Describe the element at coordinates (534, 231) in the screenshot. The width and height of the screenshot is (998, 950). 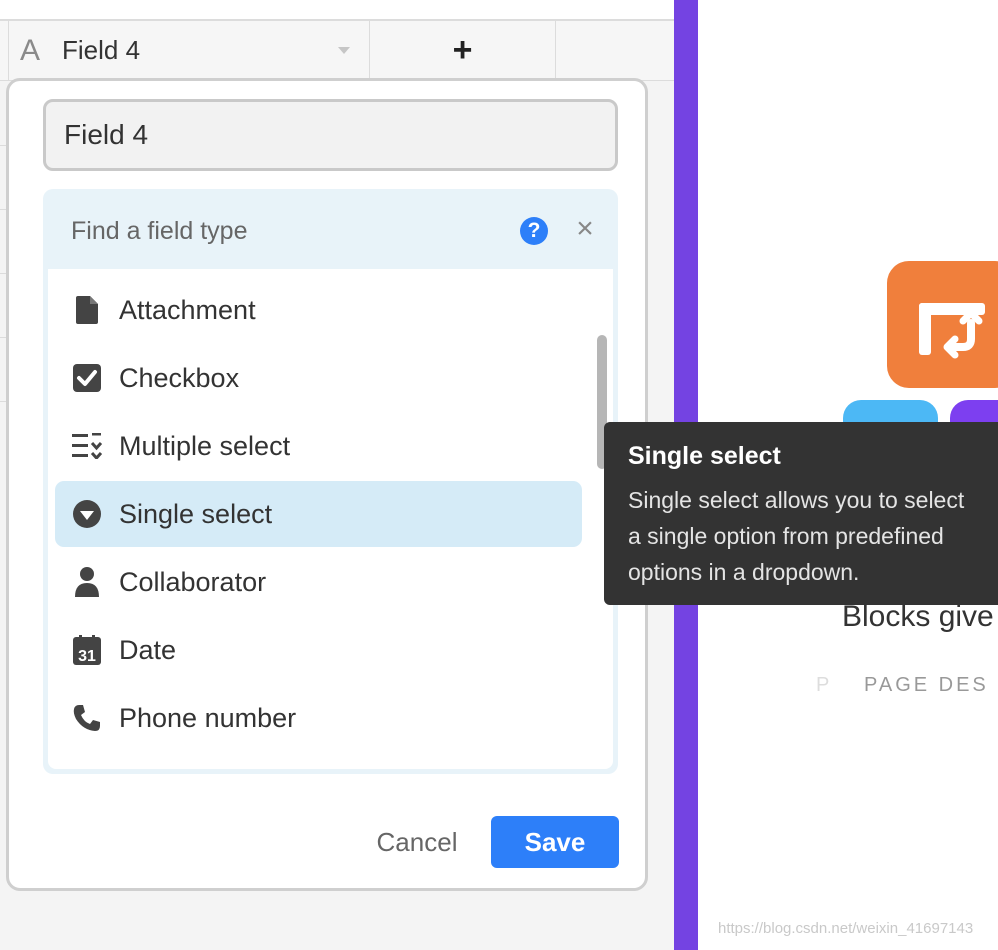
I see `question-circle-icon: ?` at that location.